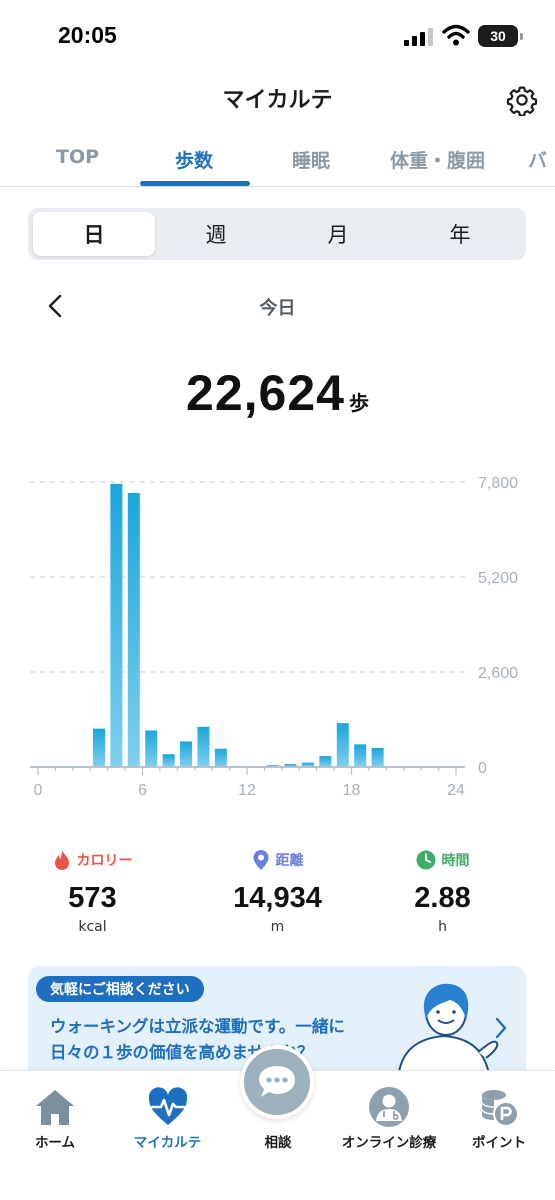 The image size is (555, 1200). What do you see at coordinates (260, 860) in the screenshot?
I see `location-pin-icon` at bounding box center [260, 860].